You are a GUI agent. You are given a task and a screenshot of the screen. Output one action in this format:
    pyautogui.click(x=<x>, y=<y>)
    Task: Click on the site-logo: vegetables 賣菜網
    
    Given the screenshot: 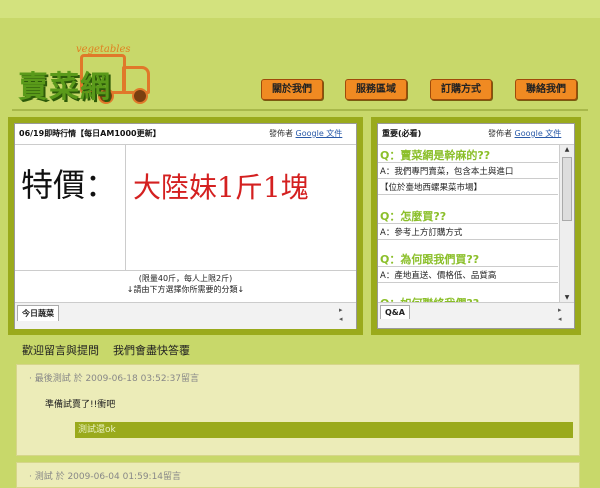 What is the action you would take?
    pyautogui.click(x=89, y=75)
    